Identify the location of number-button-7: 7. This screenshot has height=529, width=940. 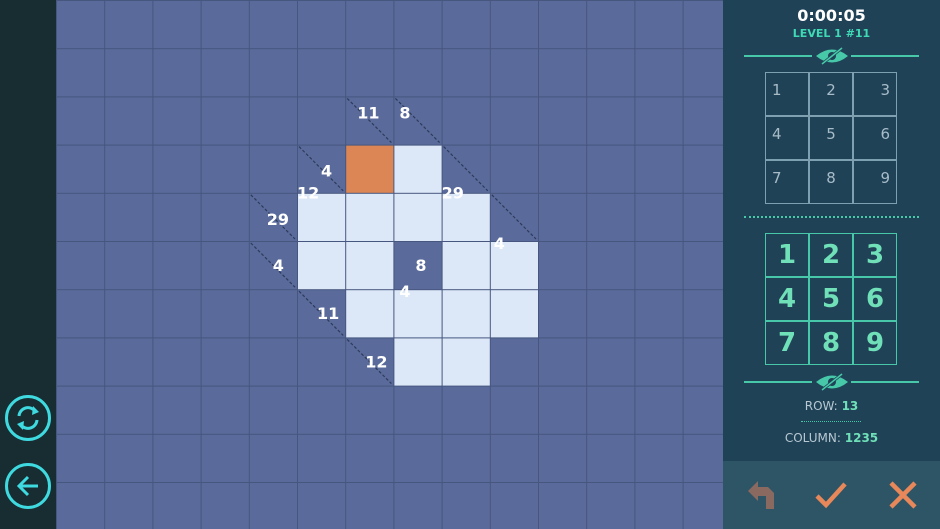
(787, 343).